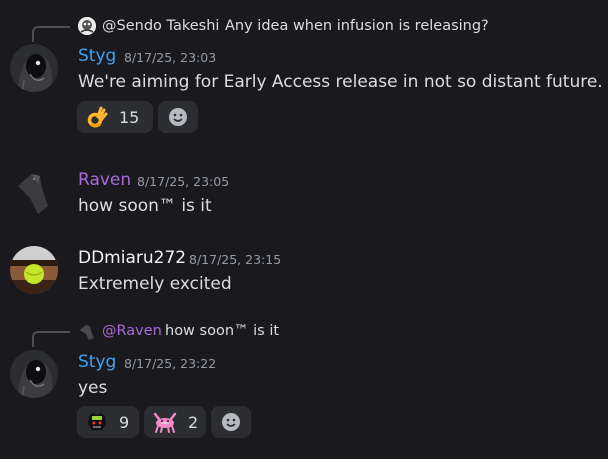 This screenshot has width=608, height=459. What do you see at coordinates (160, 26) in the screenshot?
I see `reply-author: @Sendo Takeshi` at bounding box center [160, 26].